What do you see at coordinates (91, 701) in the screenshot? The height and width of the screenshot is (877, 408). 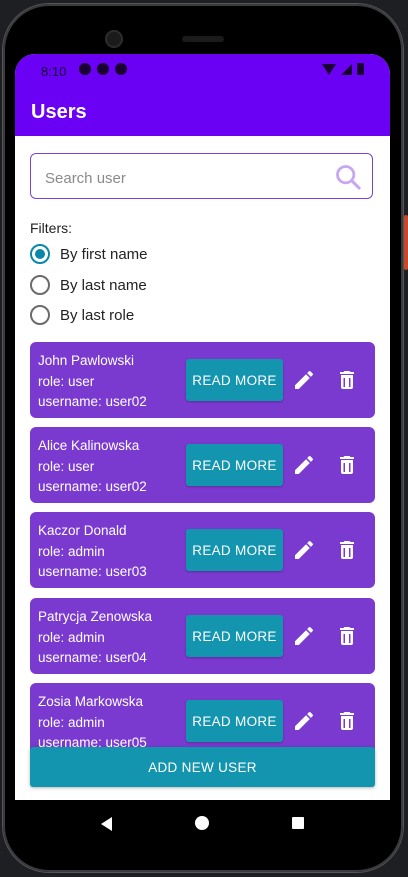 I see `user-name: Zosia Markowska` at bounding box center [91, 701].